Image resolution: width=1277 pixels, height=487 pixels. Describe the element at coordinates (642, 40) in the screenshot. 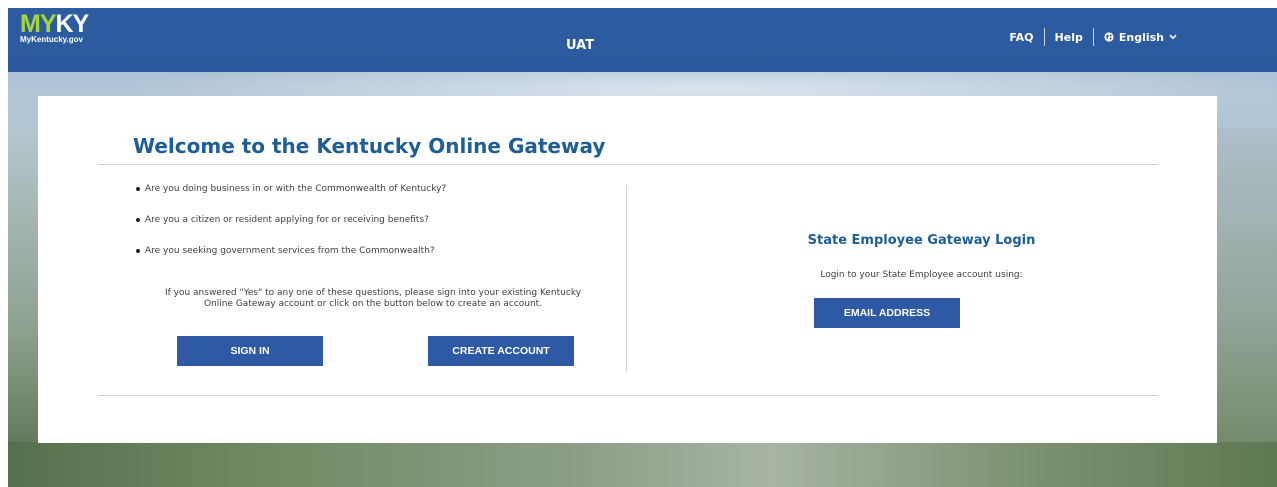

I see `top-header-bar: MYKY MyKentucky.gov UAT FAQ Help English` at that location.